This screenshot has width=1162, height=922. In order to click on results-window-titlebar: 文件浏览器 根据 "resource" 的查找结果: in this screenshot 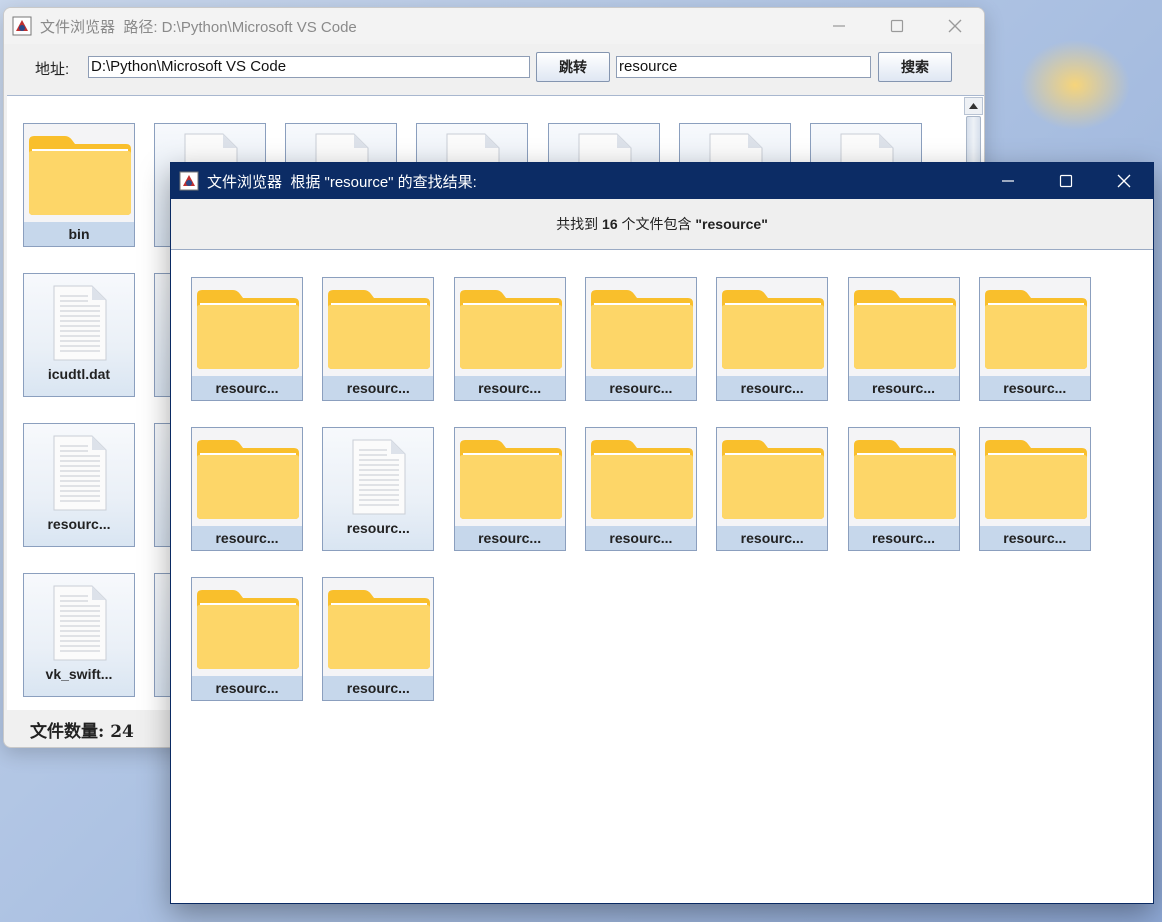, I will do `click(662, 181)`.